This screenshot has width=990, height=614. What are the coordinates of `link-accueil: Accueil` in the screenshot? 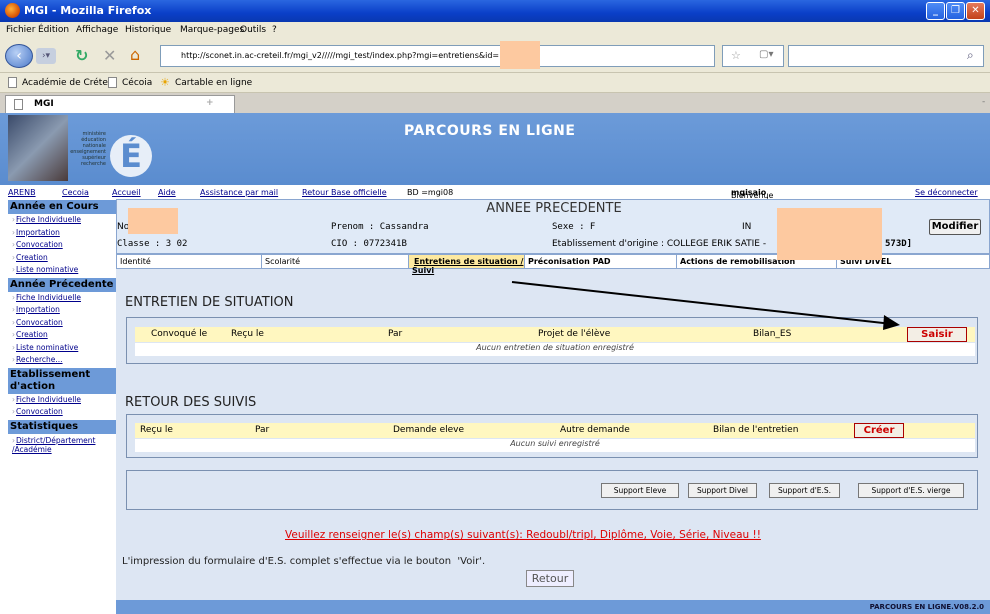 It's located at (126, 192).